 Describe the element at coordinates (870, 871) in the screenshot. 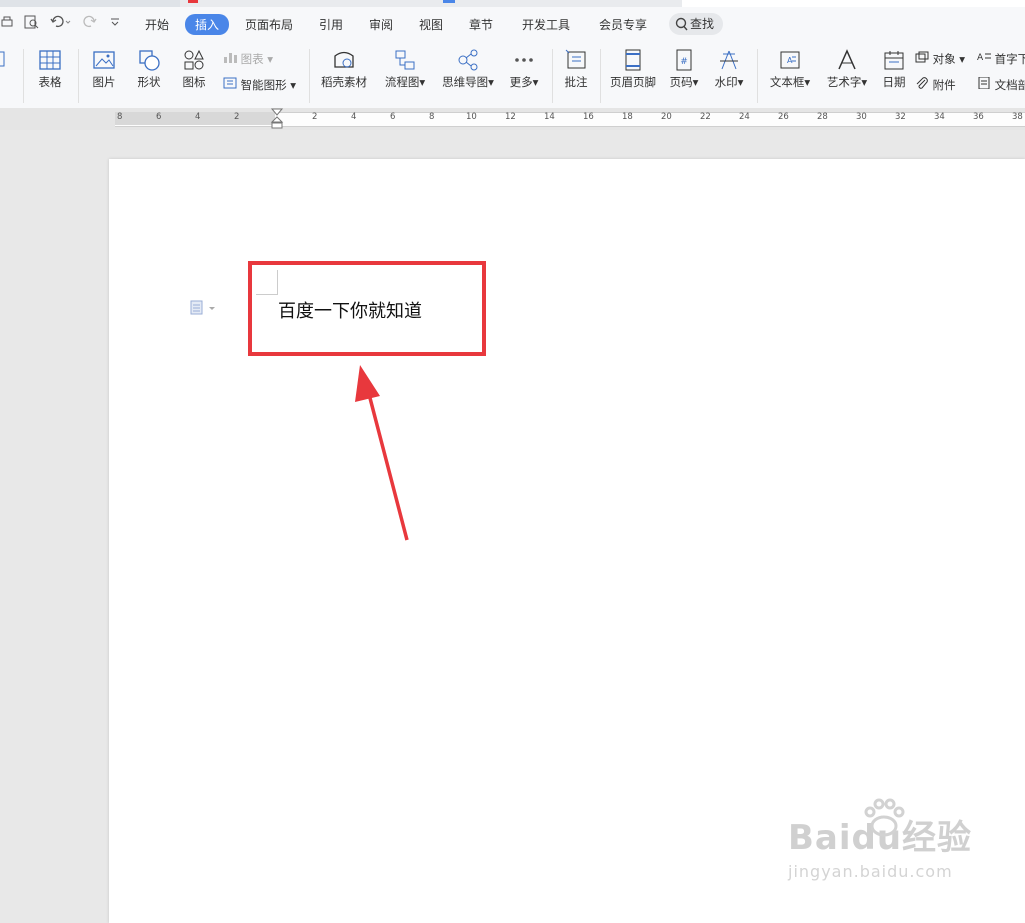

I see `watermark-url: jingyan.baidu.com` at that location.